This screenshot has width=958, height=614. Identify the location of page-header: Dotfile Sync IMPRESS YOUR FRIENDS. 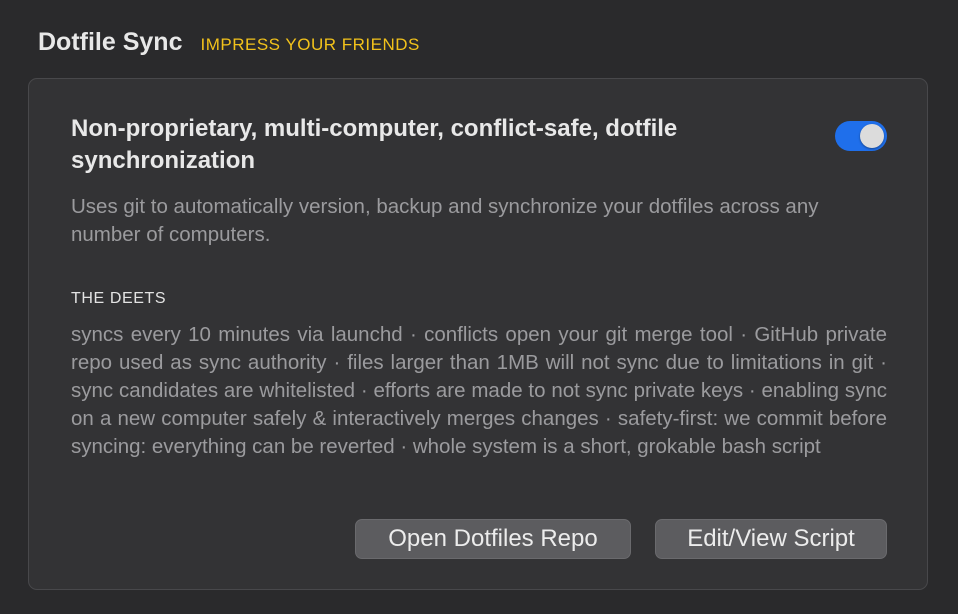
(229, 42).